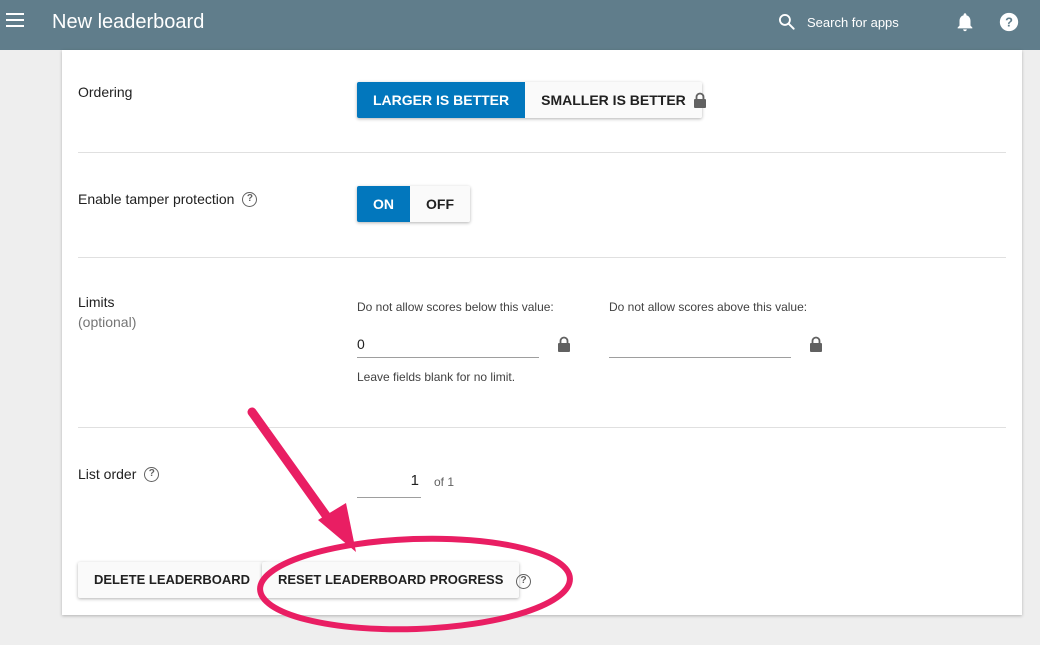  Describe the element at coordinates (107, 474) in the screenshot. I see `list-order-text: List order` at that location.